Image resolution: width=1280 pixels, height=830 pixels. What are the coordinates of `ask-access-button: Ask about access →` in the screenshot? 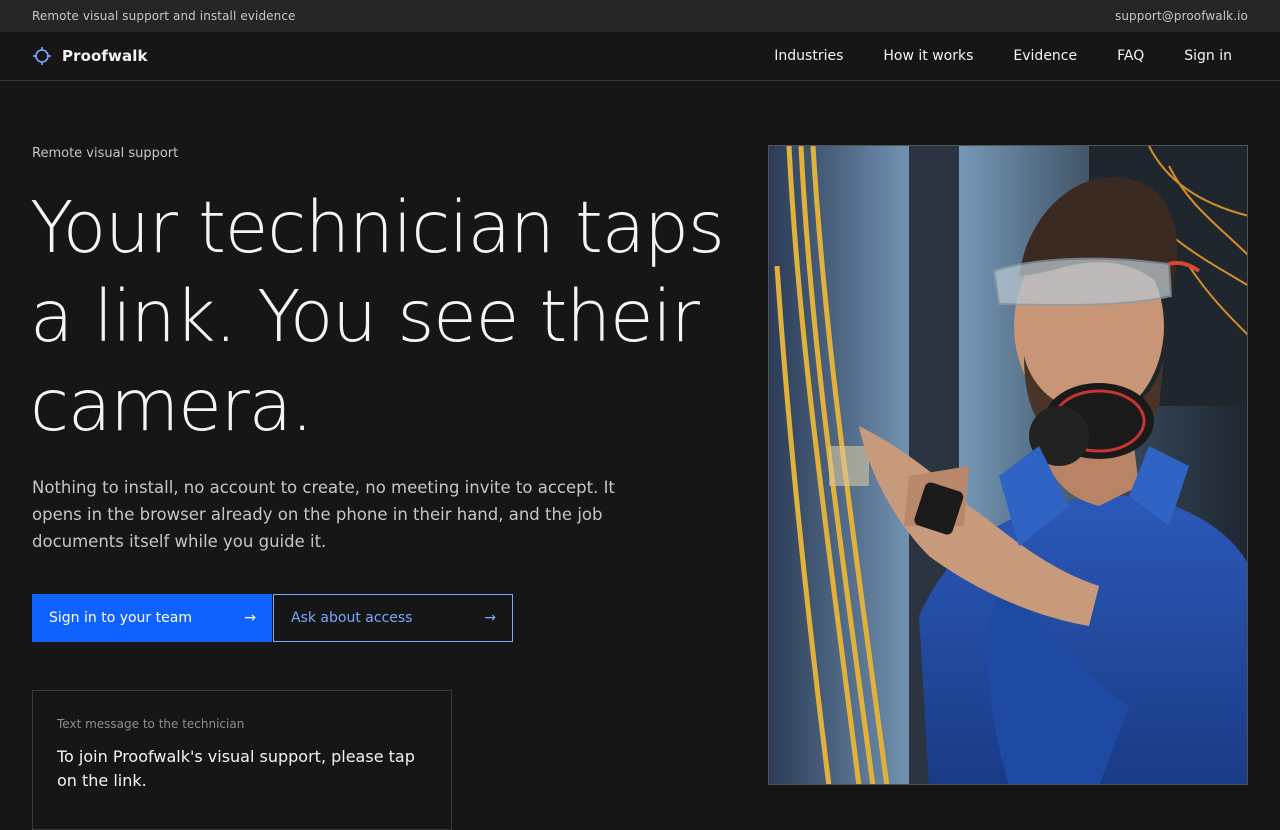 It's located at (393, 618).